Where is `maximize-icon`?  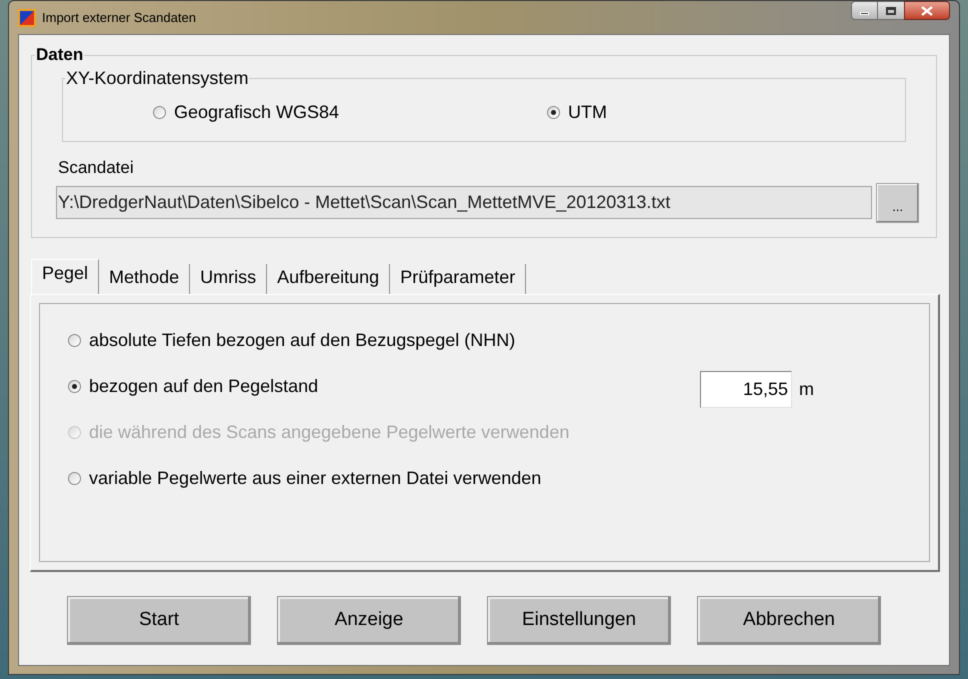 maximize-icon is located at coordinates (891, 10).